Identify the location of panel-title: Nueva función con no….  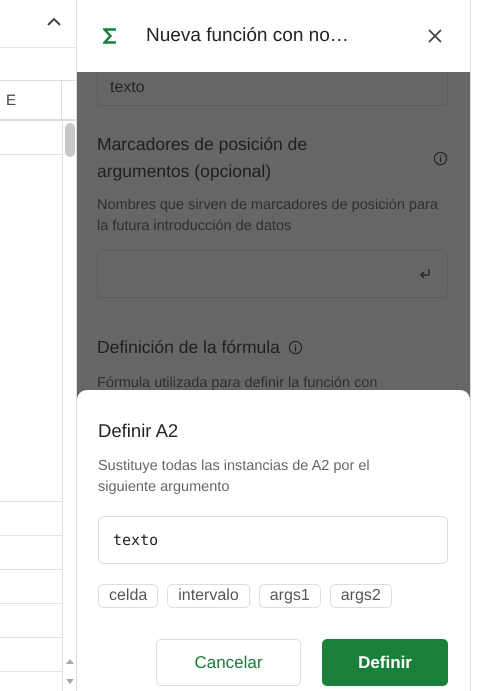
(248, 36).